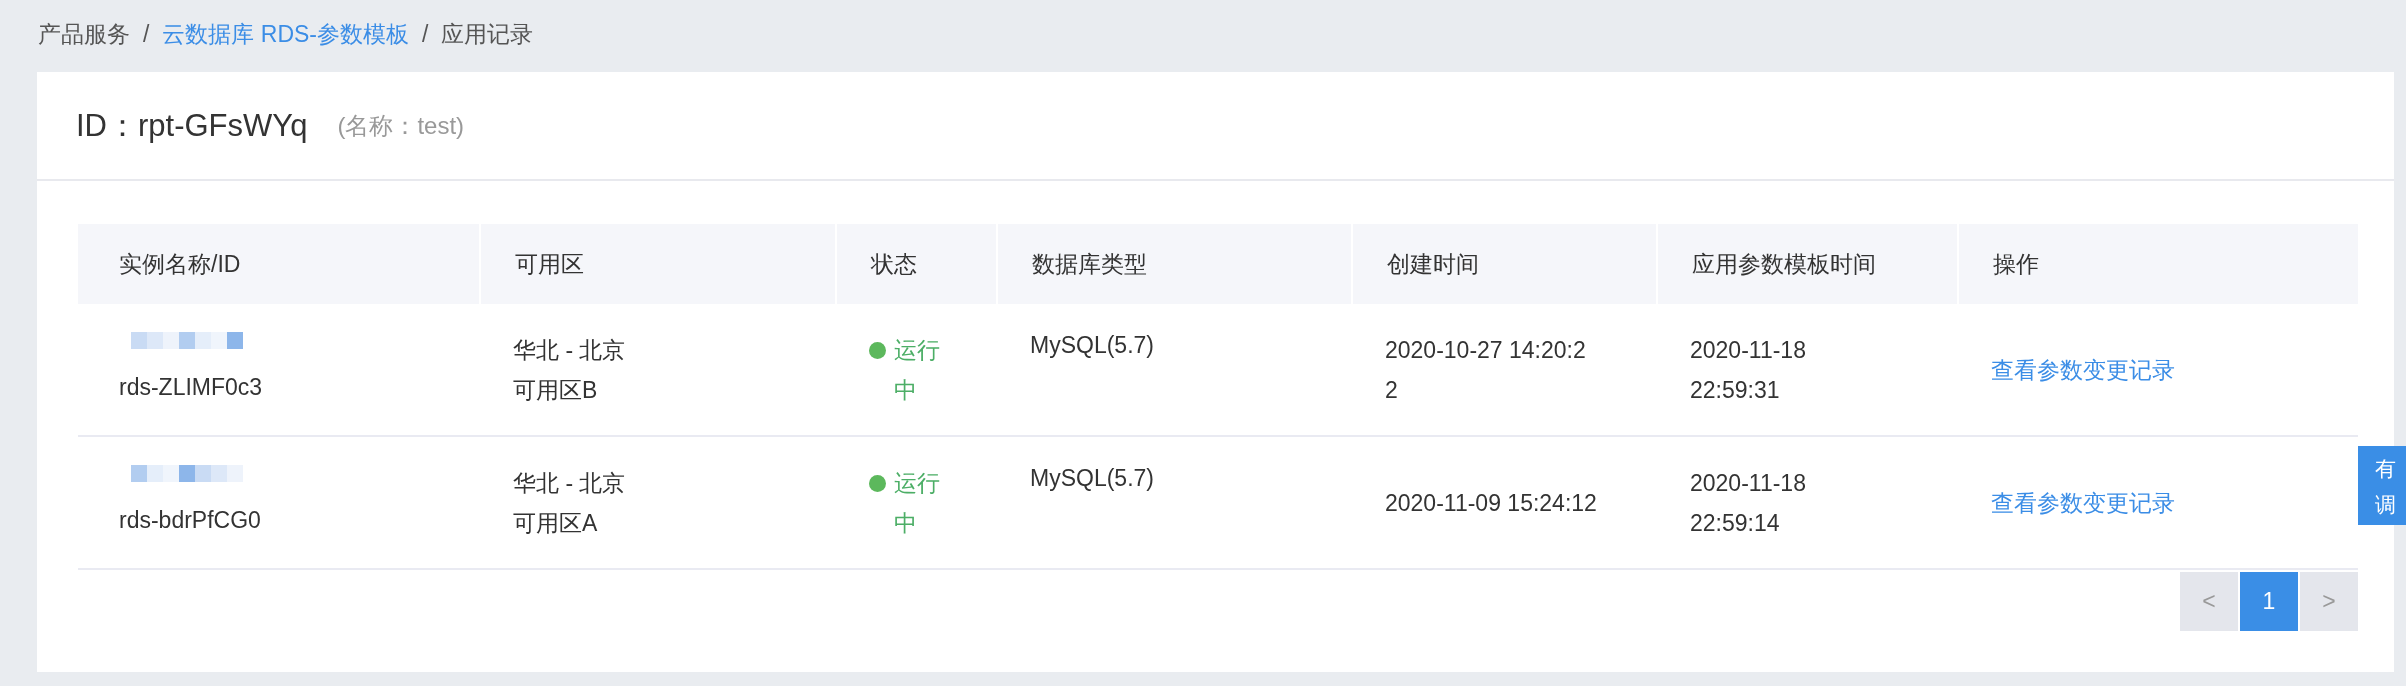 The height and width of the screenshot is (686, 2406). Describe the element at coordinates (2382, 485) in the screenshot. I see `feedback-tab: 有 调` at that location.